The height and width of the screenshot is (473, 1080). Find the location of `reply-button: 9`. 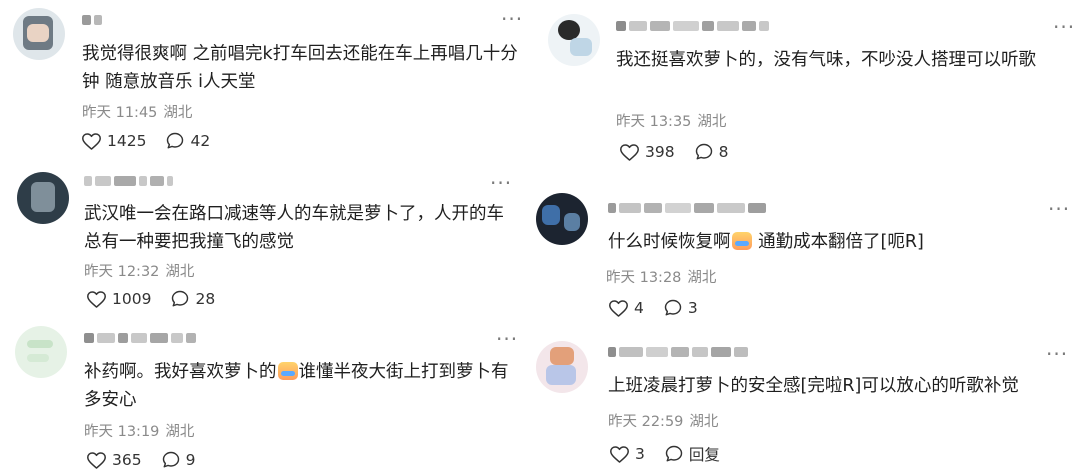

reply-button: 9 is located at coordinates (179, 460).